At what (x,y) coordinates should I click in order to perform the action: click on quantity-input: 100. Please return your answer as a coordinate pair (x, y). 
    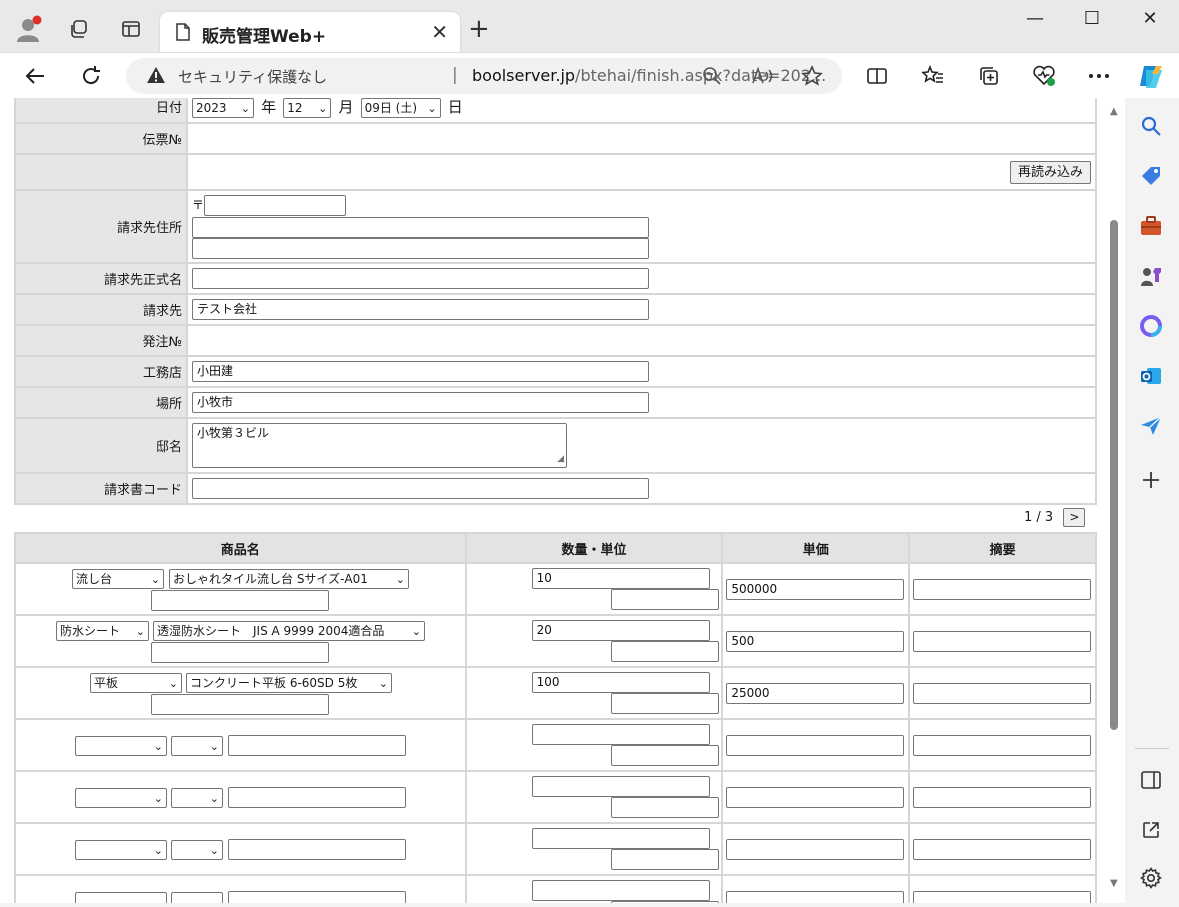
    Looking at the image, I should click on (620, 682).